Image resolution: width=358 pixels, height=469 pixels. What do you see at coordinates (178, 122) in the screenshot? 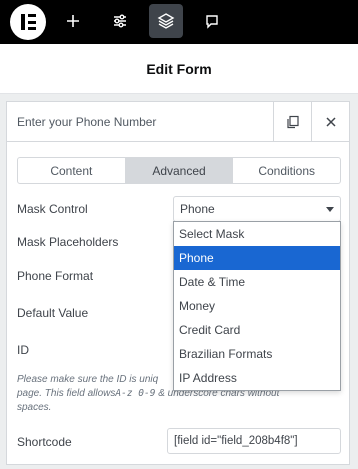
I see `field-item-header: Enter your Phone Number` at bounding box center [178, 122].